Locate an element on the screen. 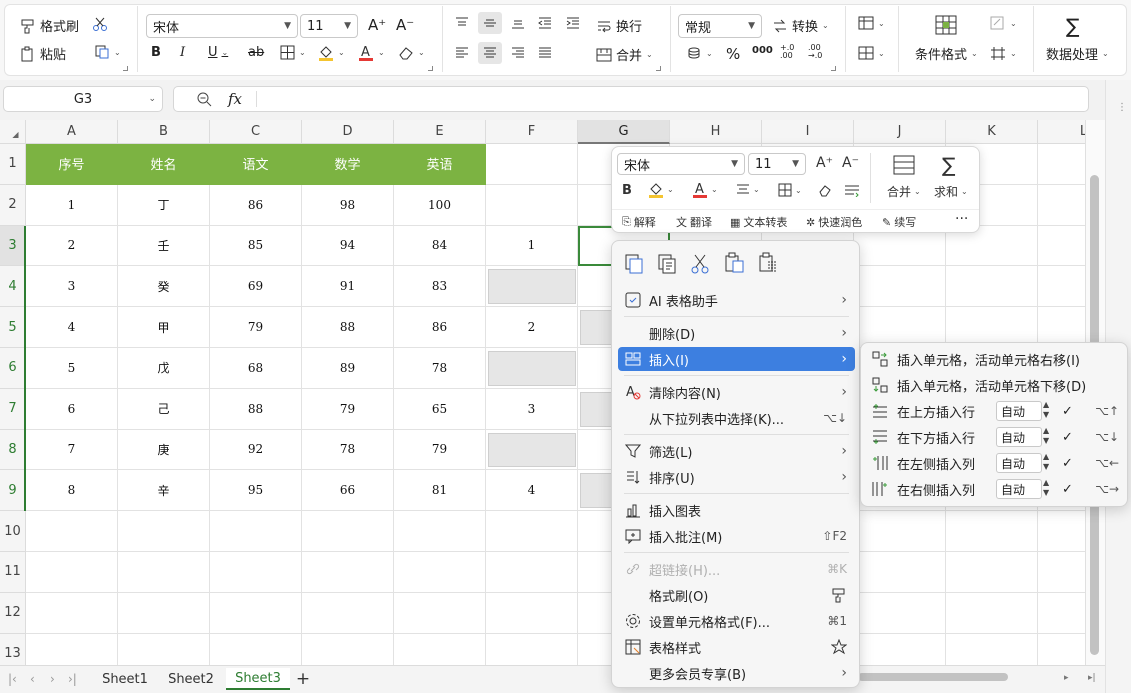 The width and height of the screenshot is (1131, 693). table-header-cell: 序号 is located at coordinates (72, 164).